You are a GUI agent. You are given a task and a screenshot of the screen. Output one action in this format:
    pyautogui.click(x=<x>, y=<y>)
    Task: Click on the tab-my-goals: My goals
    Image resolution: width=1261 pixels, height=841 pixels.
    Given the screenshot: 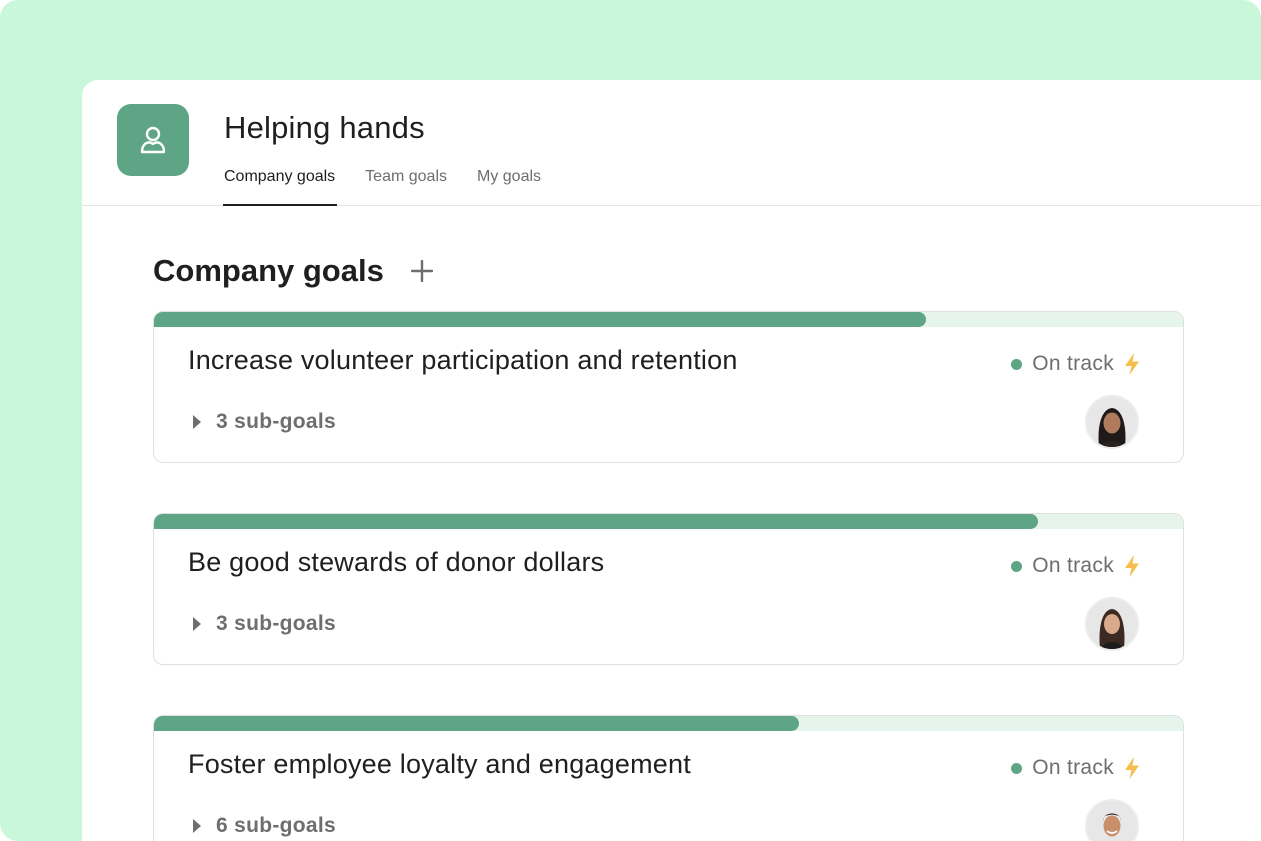 What is the action you would take?
    pyautogui.click(x=509, y=186)
    